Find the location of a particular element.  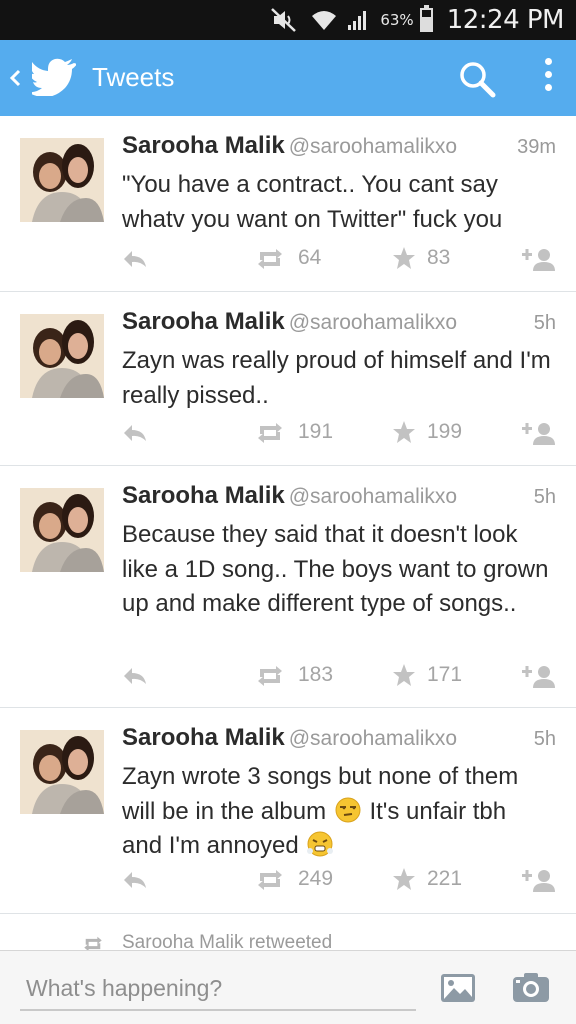

compose-bar is located at coordinates (288, 987).